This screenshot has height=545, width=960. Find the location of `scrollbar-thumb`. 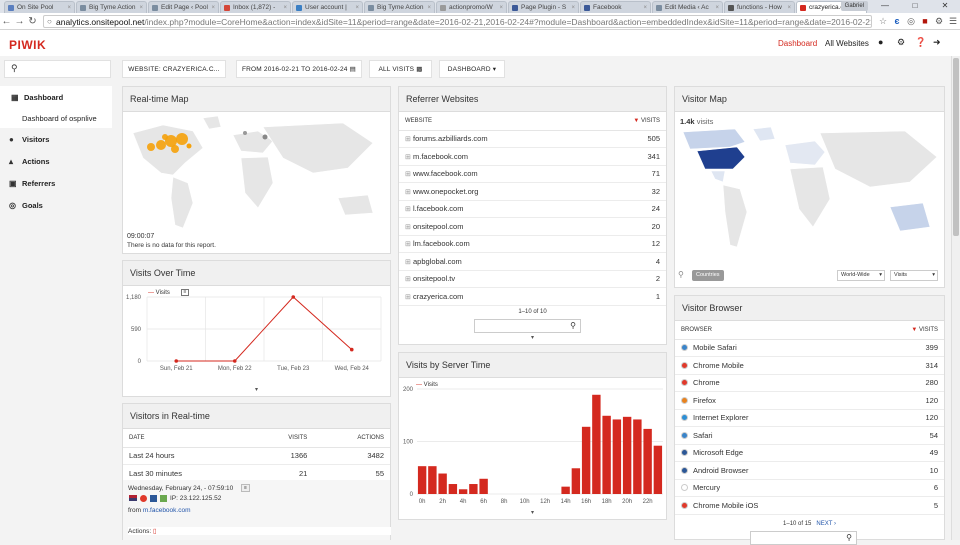

scrollbar-thumb is located at coordinates (956, 147).